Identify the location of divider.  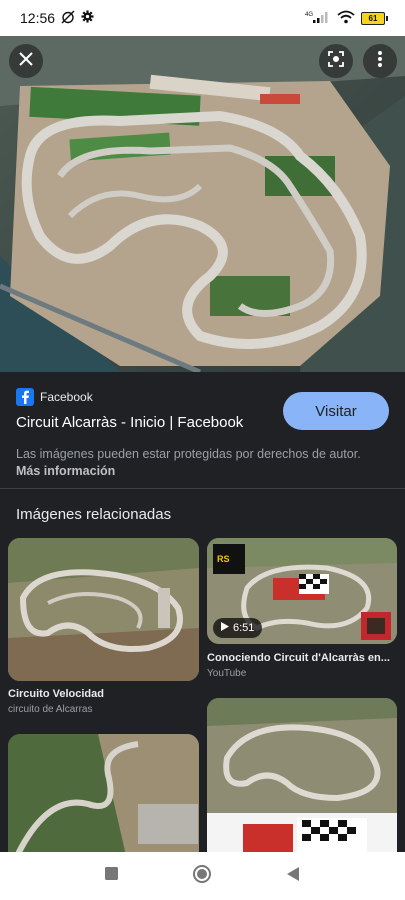
(202, 488).